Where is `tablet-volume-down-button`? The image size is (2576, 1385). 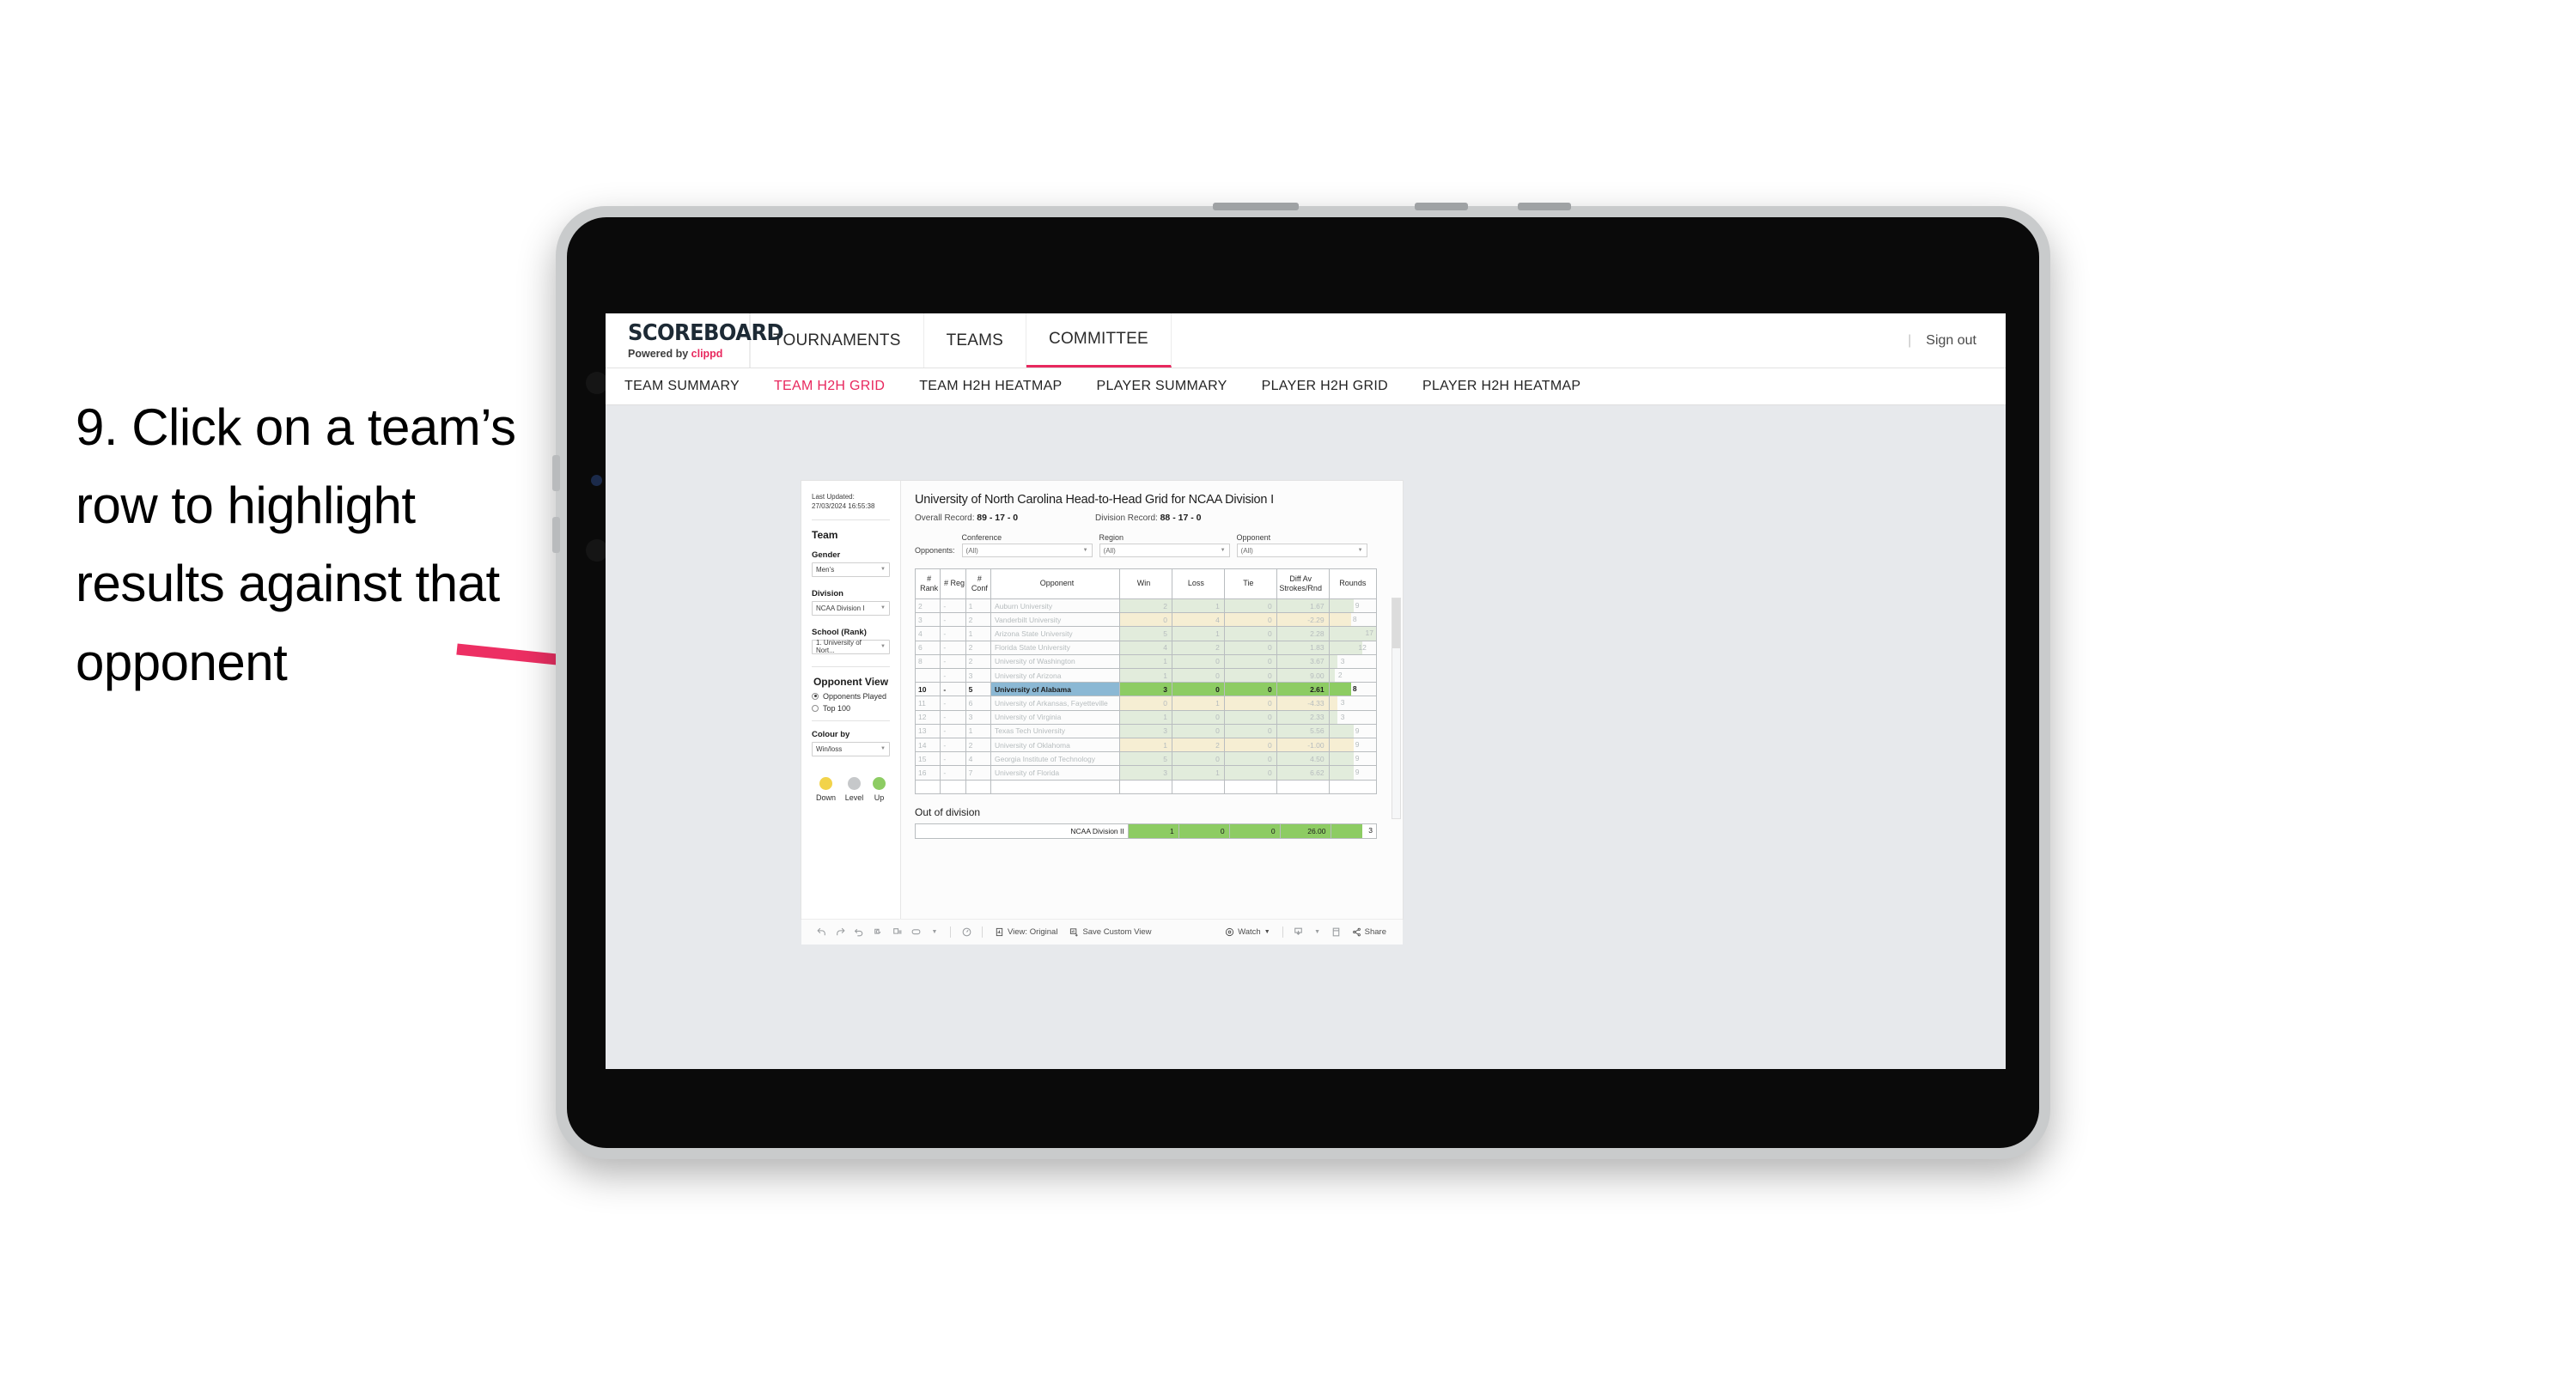 tablet-volume-down-button is located at coordinates (556, 535).